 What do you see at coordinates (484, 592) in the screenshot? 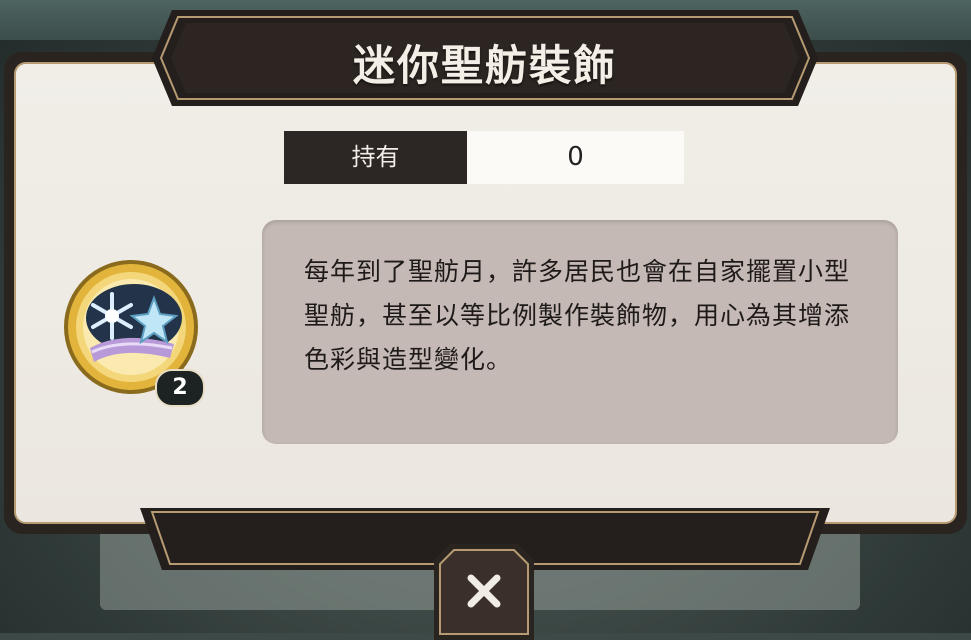
I see `close-button` at bounding box center [484, 592].